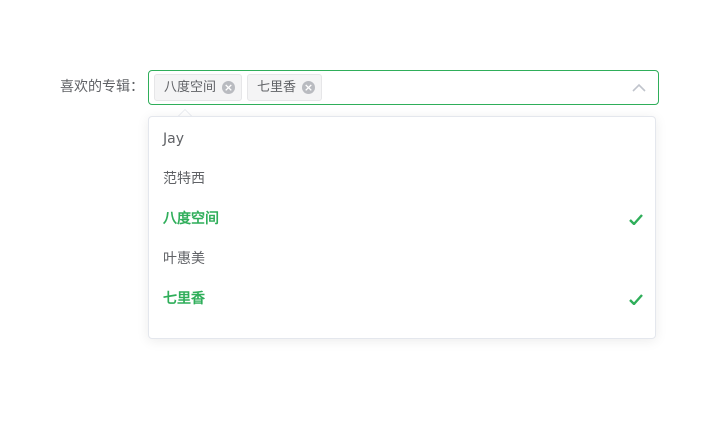 The image size is (728, 423). What do you see at coordinates (190, 87) in the screenshot?
I see `tag-label: 八度空间` at bounding box center [190, 87].